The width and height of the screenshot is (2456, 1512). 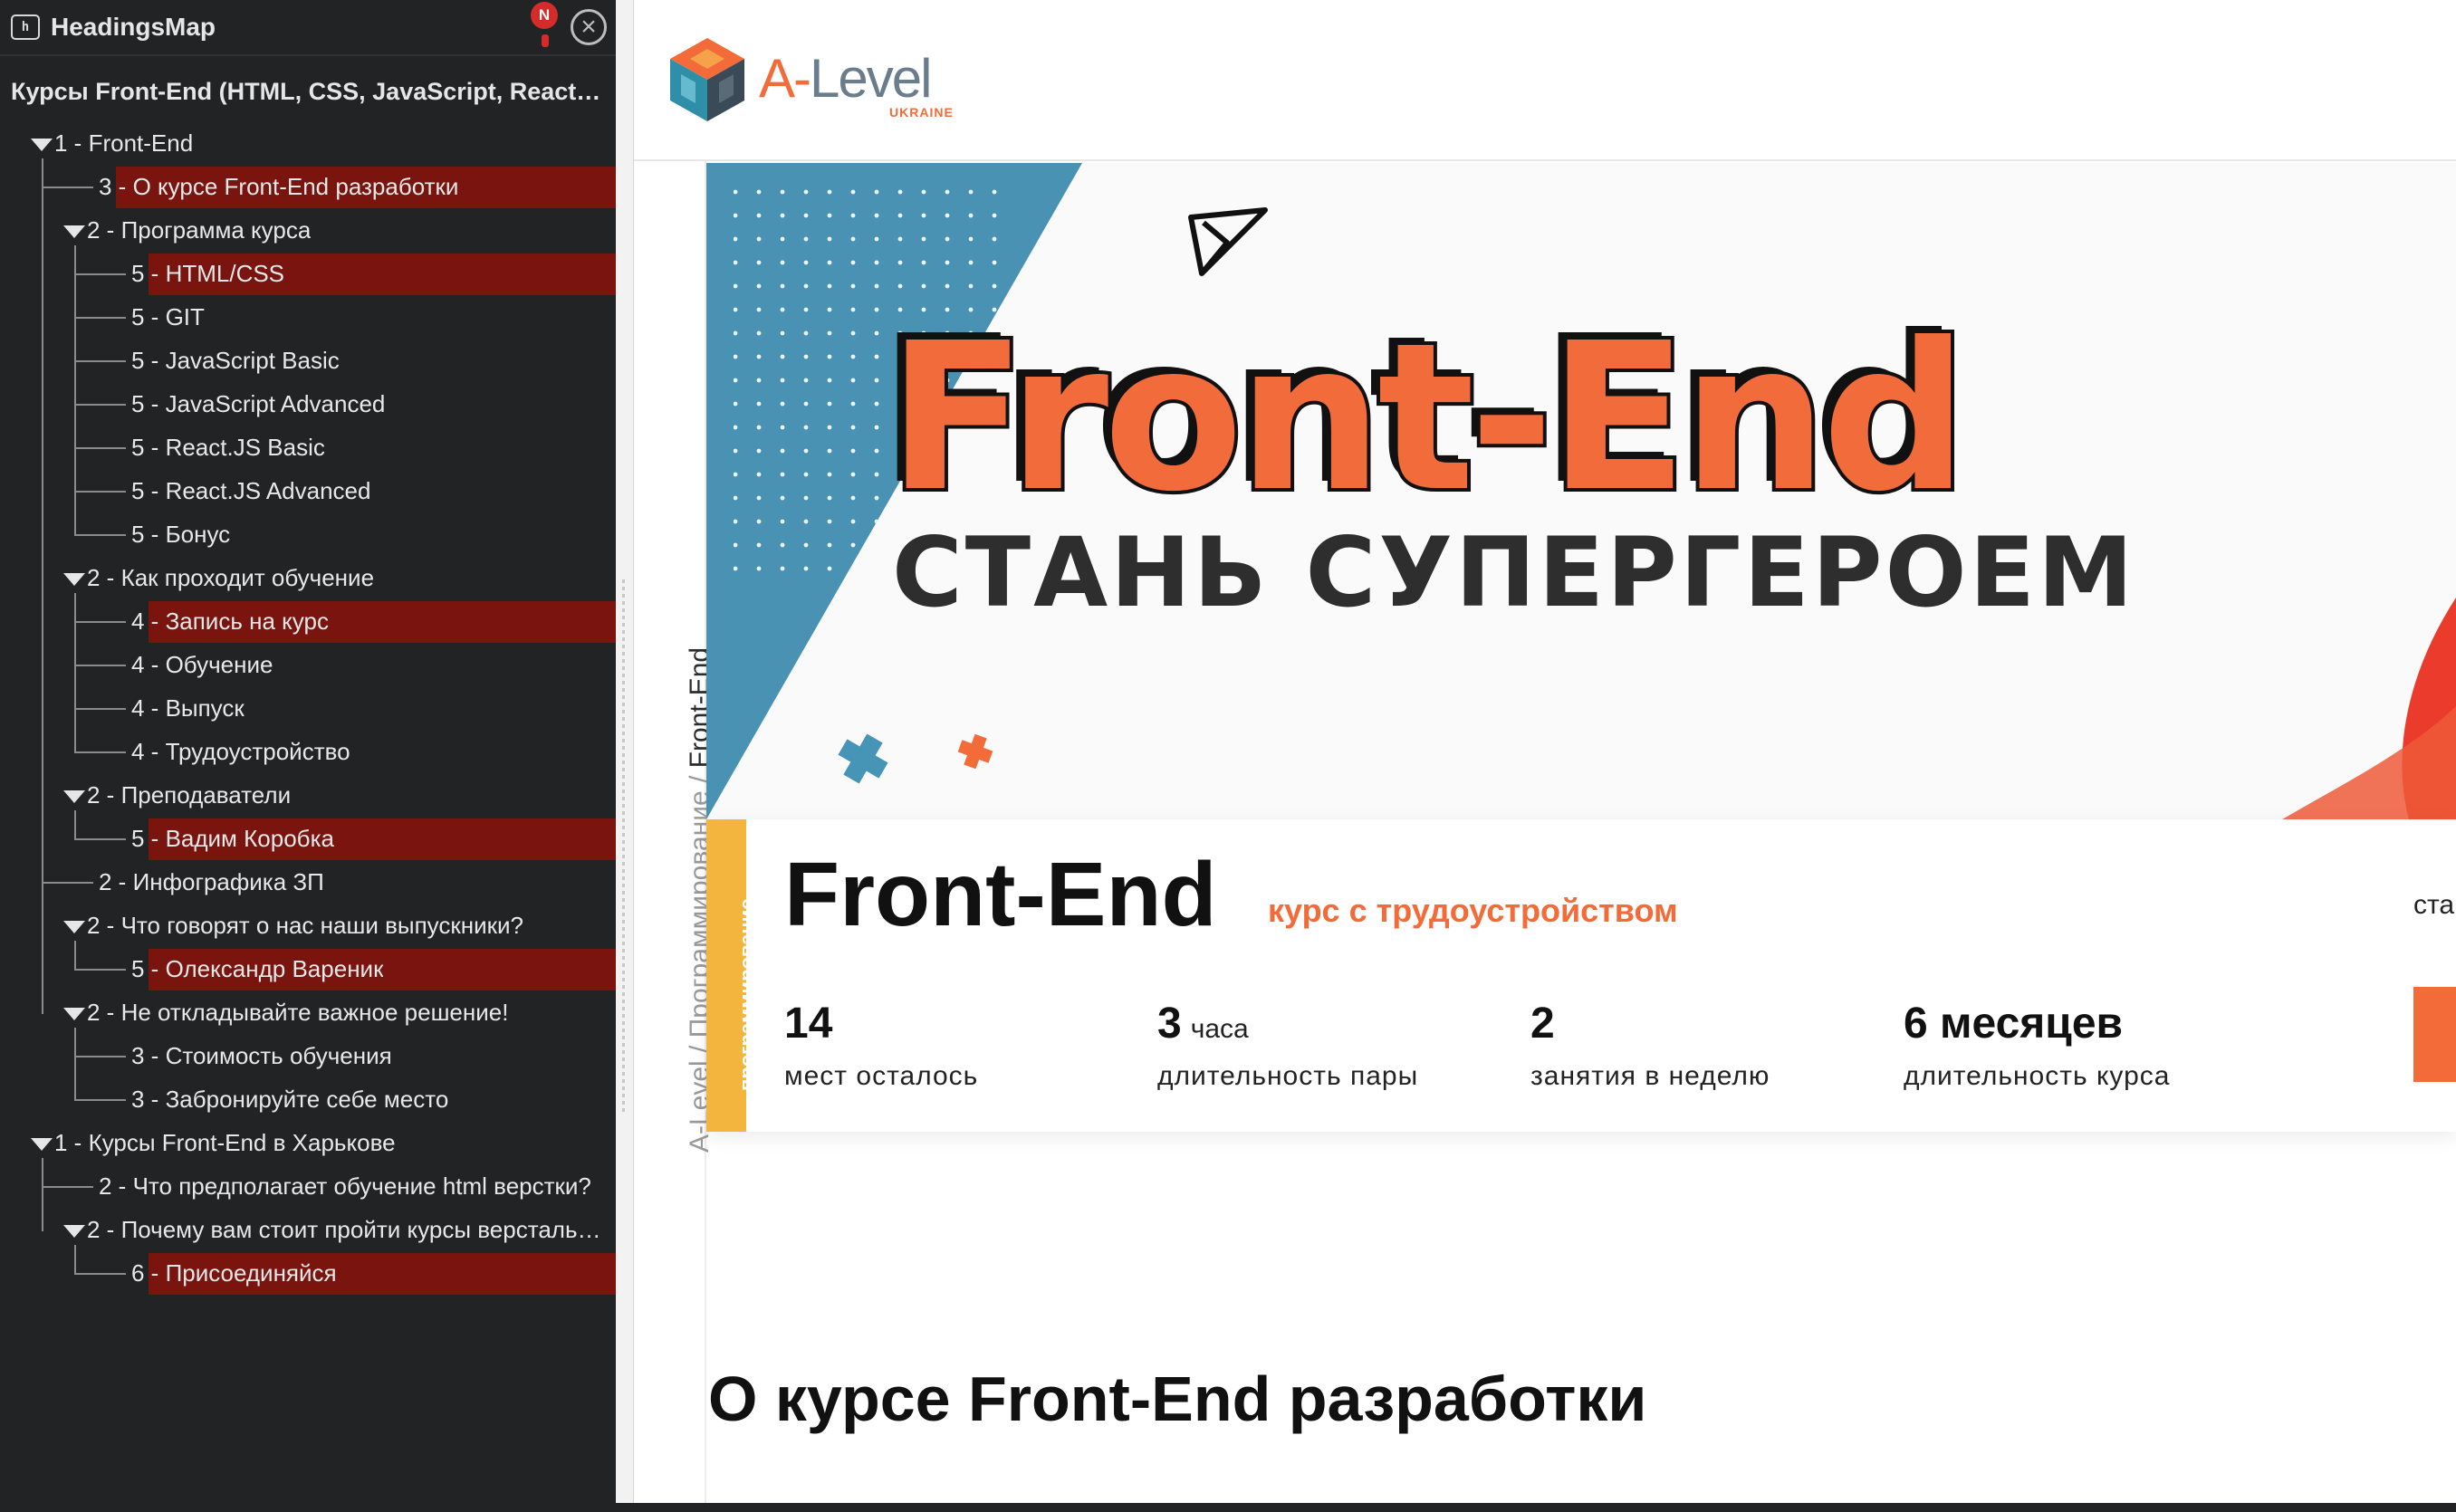 What do you see at coordinates (181, 534) in the screenshot?
I see `headings-tree-item-label: 5 - Бонус` at bounding box center [181, 534].